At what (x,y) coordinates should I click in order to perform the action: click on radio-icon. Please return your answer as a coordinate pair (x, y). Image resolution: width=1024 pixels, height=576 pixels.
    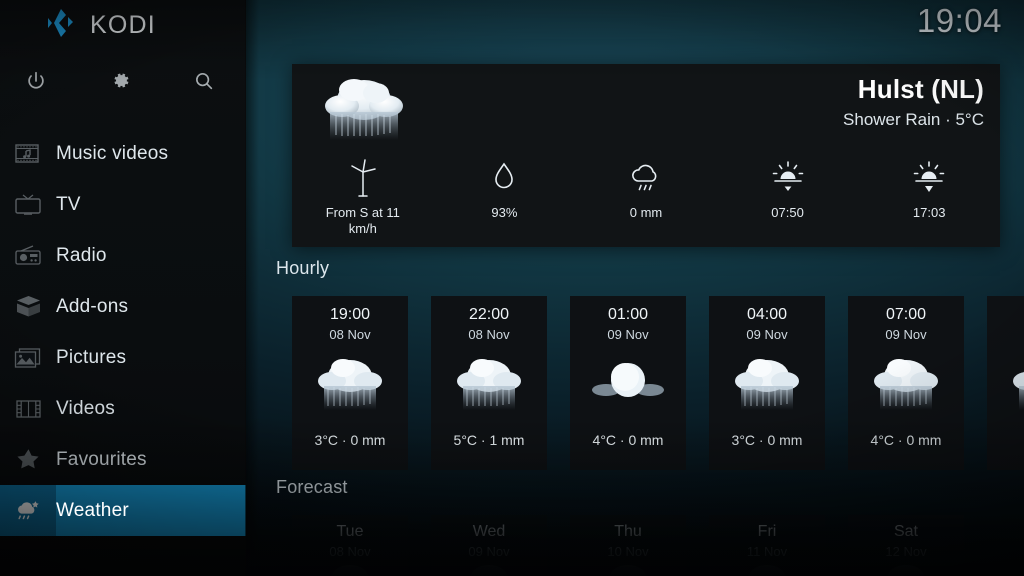
    Looking at the image, I should click on (28, 255).